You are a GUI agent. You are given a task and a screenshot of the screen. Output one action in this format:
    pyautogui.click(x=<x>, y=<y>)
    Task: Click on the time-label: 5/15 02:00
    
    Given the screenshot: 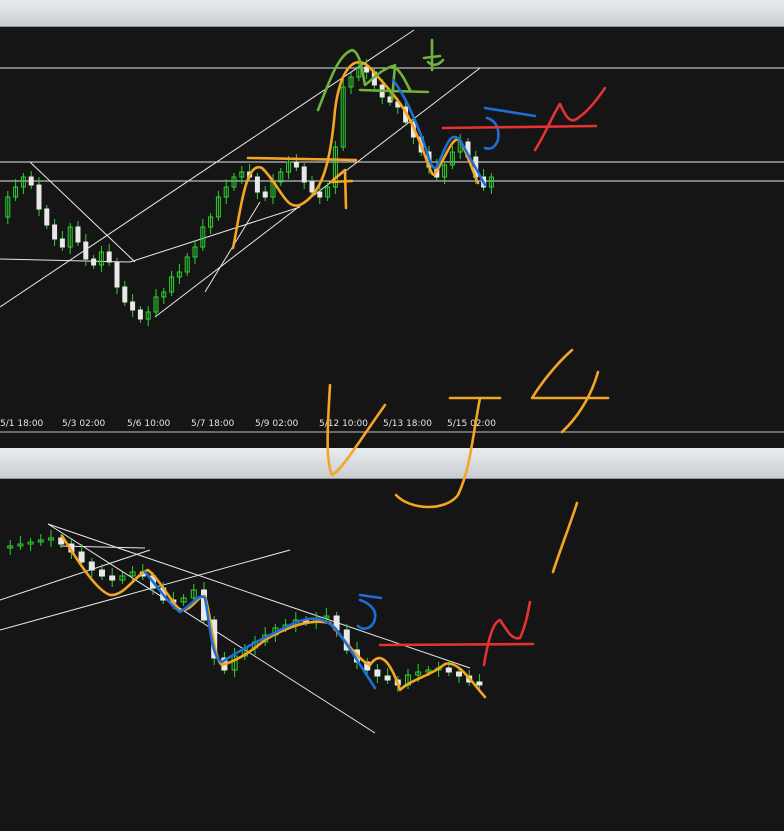 What is the action you would take?
    pyautogui.click(x=472, y=424)
    